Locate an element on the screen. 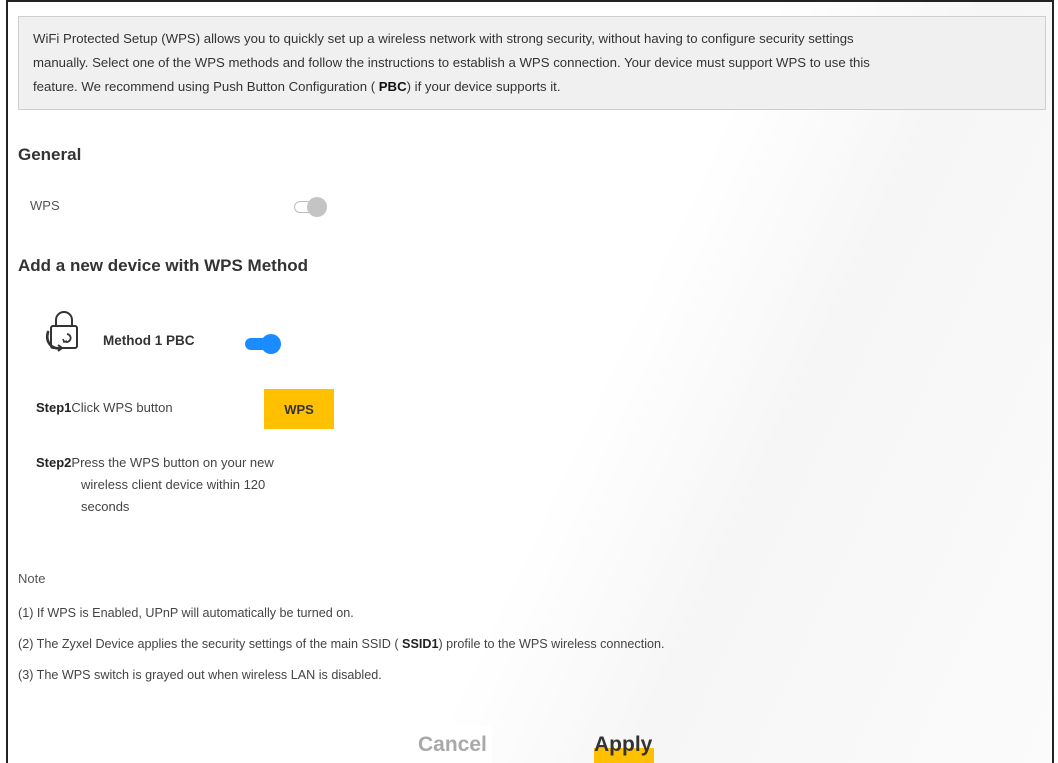 The image size is (1058, 763). wps-toggle is located at coordinates (310, 206).